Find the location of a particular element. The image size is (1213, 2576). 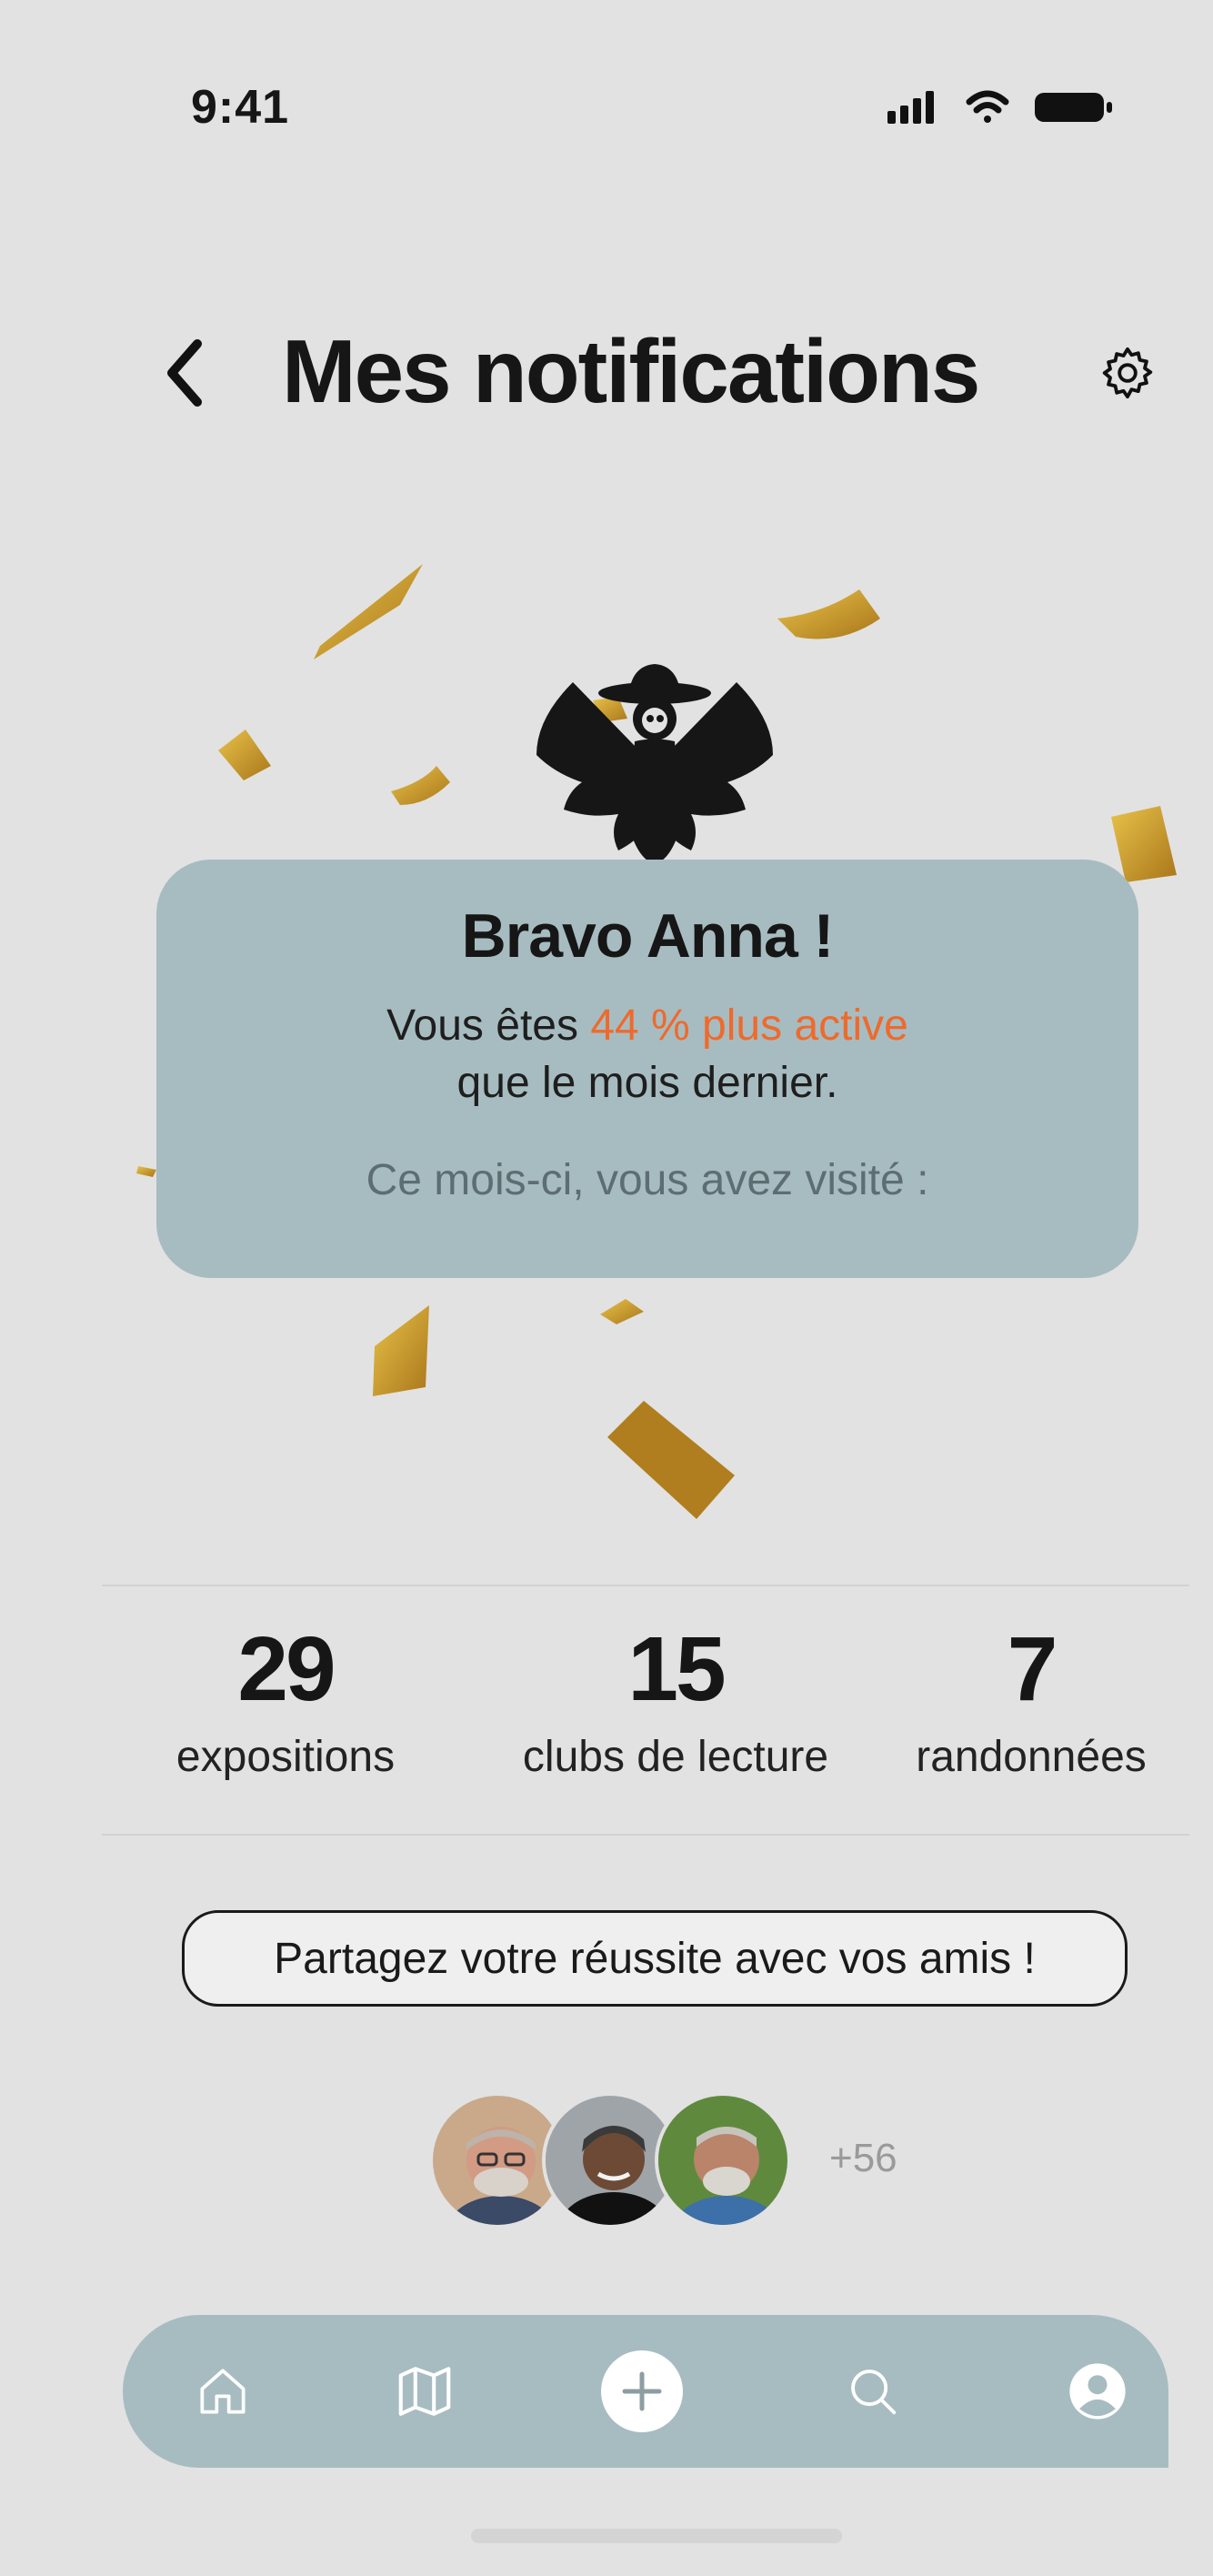

activity-highlight: 44 % plus active is located at coordinates (749, 1025).